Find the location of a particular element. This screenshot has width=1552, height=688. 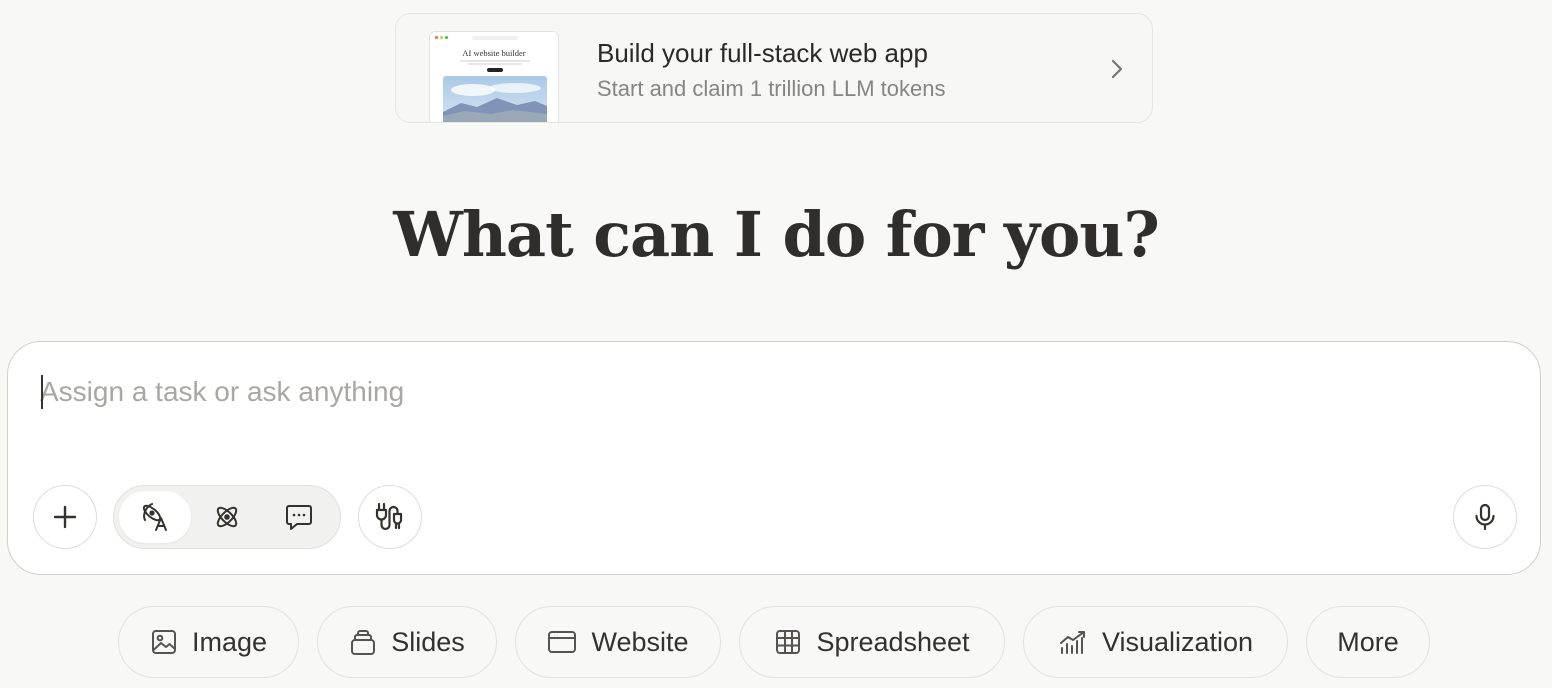

chevron-right-icon is located at coordinates (1117, 69).